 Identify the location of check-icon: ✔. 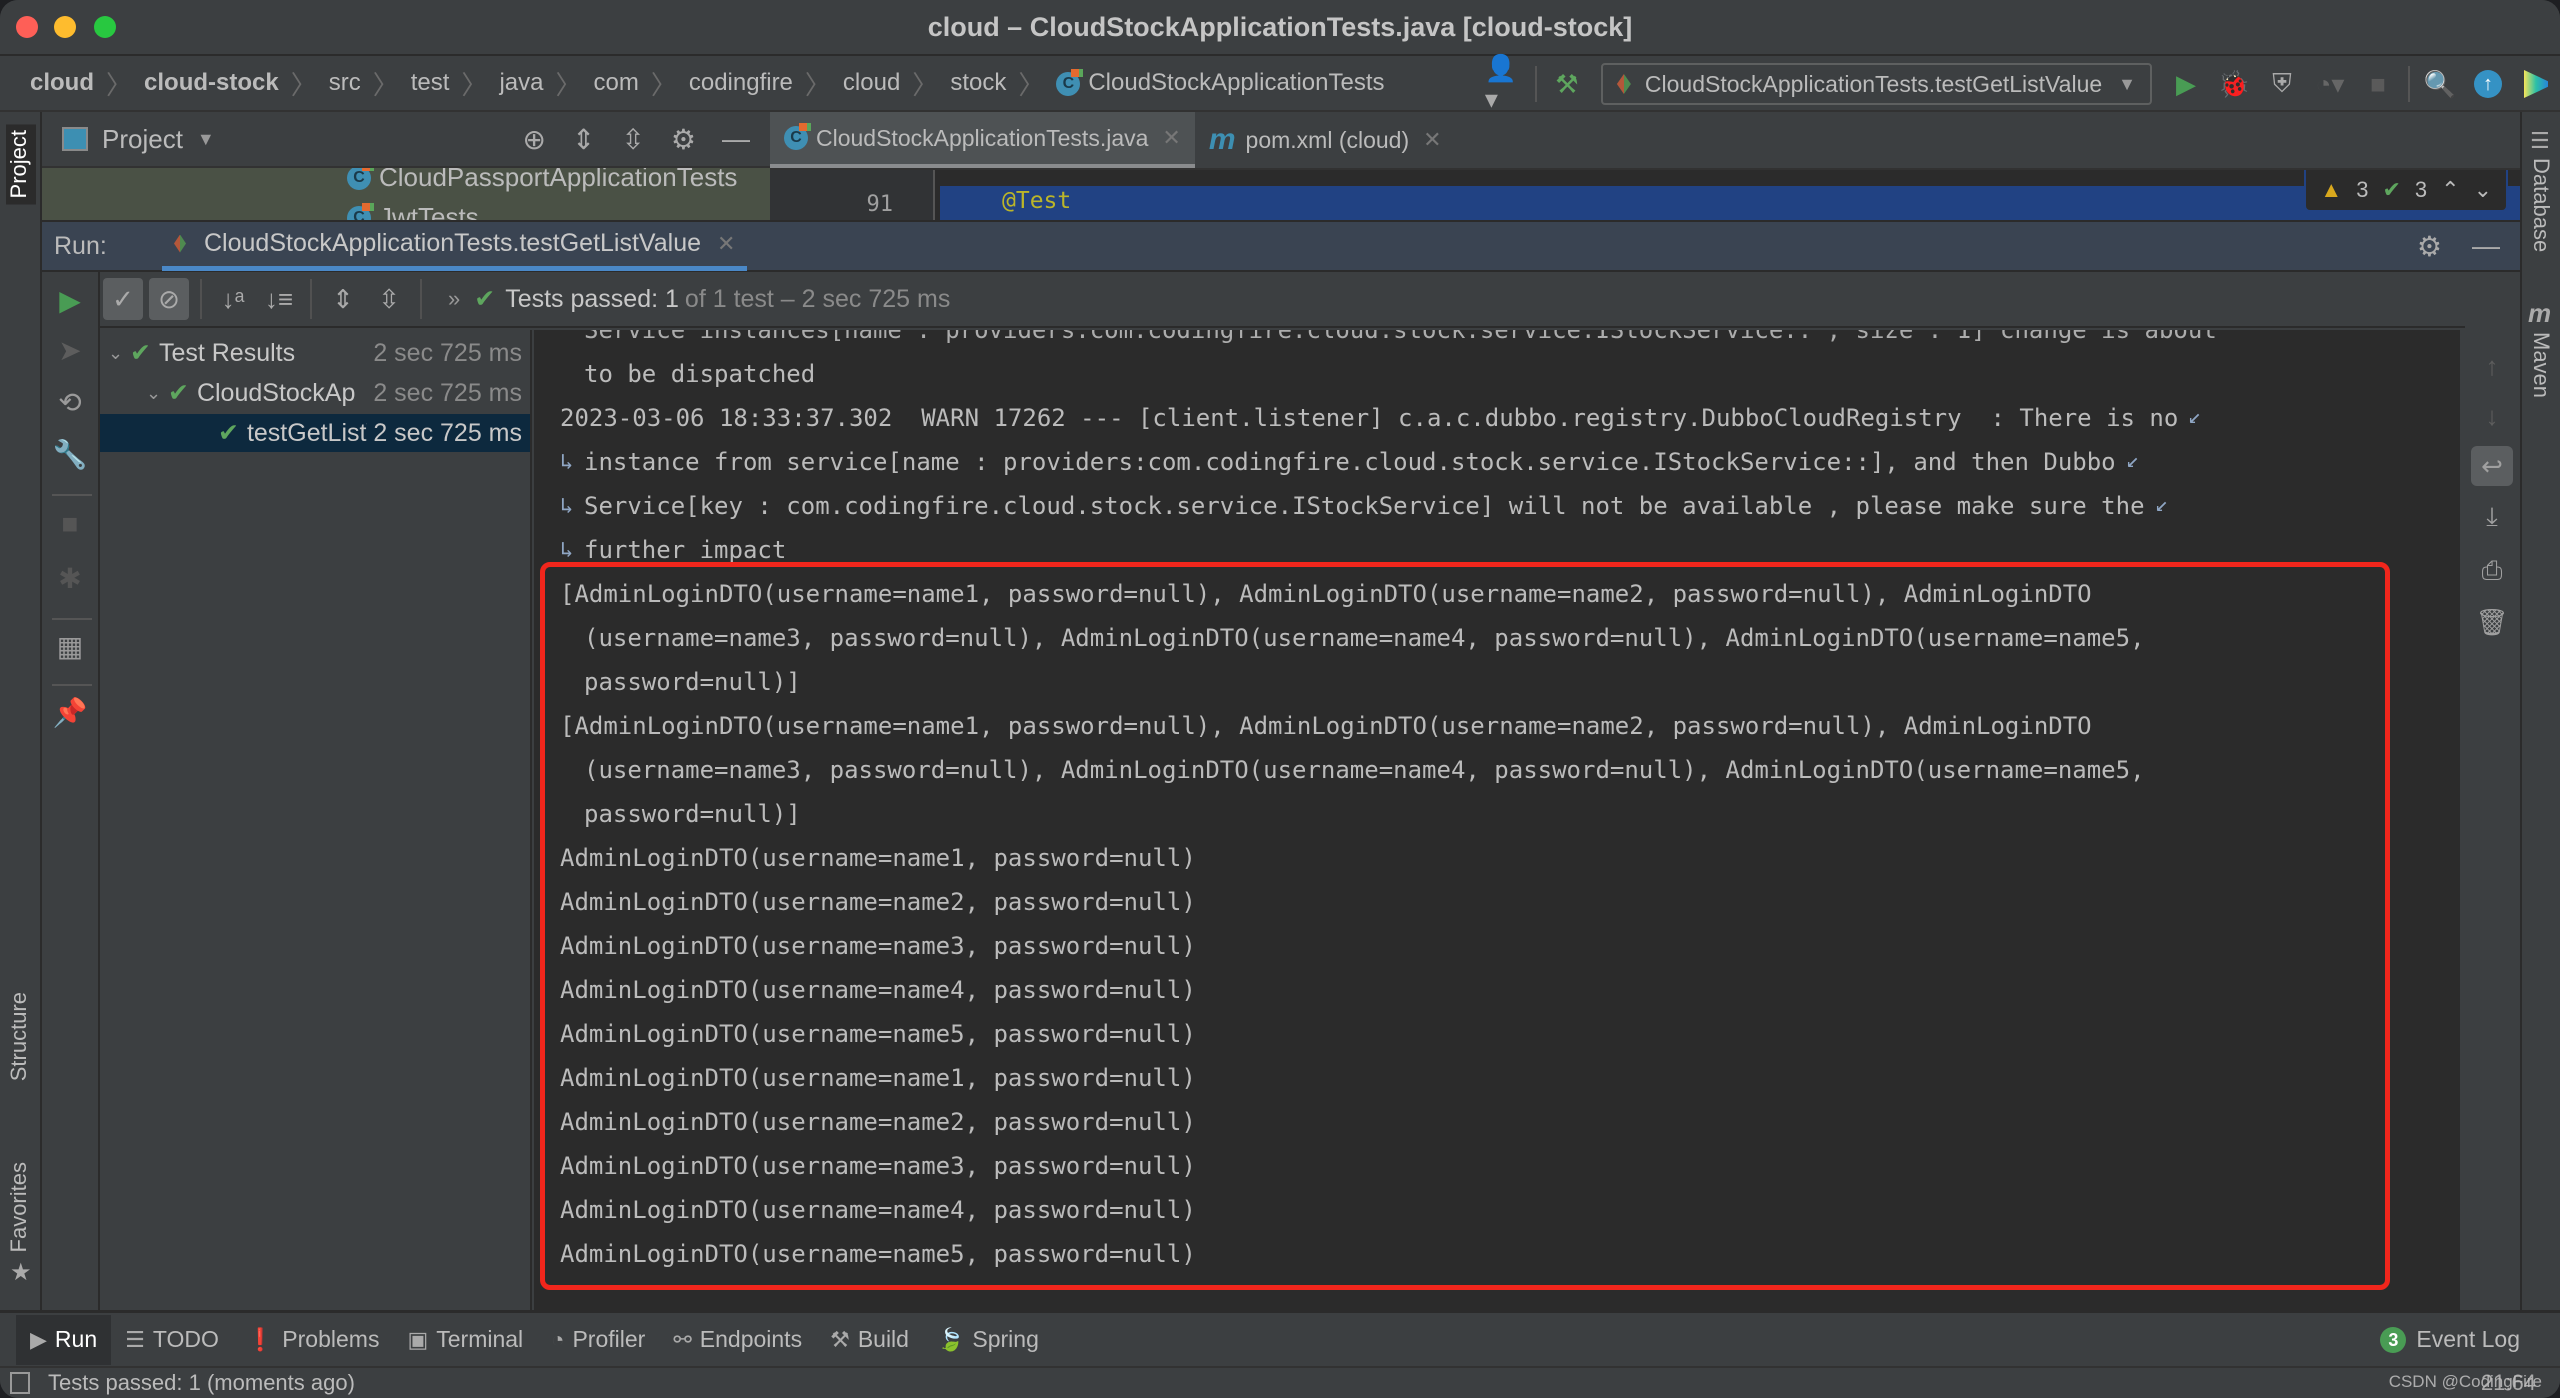
(140, 353).